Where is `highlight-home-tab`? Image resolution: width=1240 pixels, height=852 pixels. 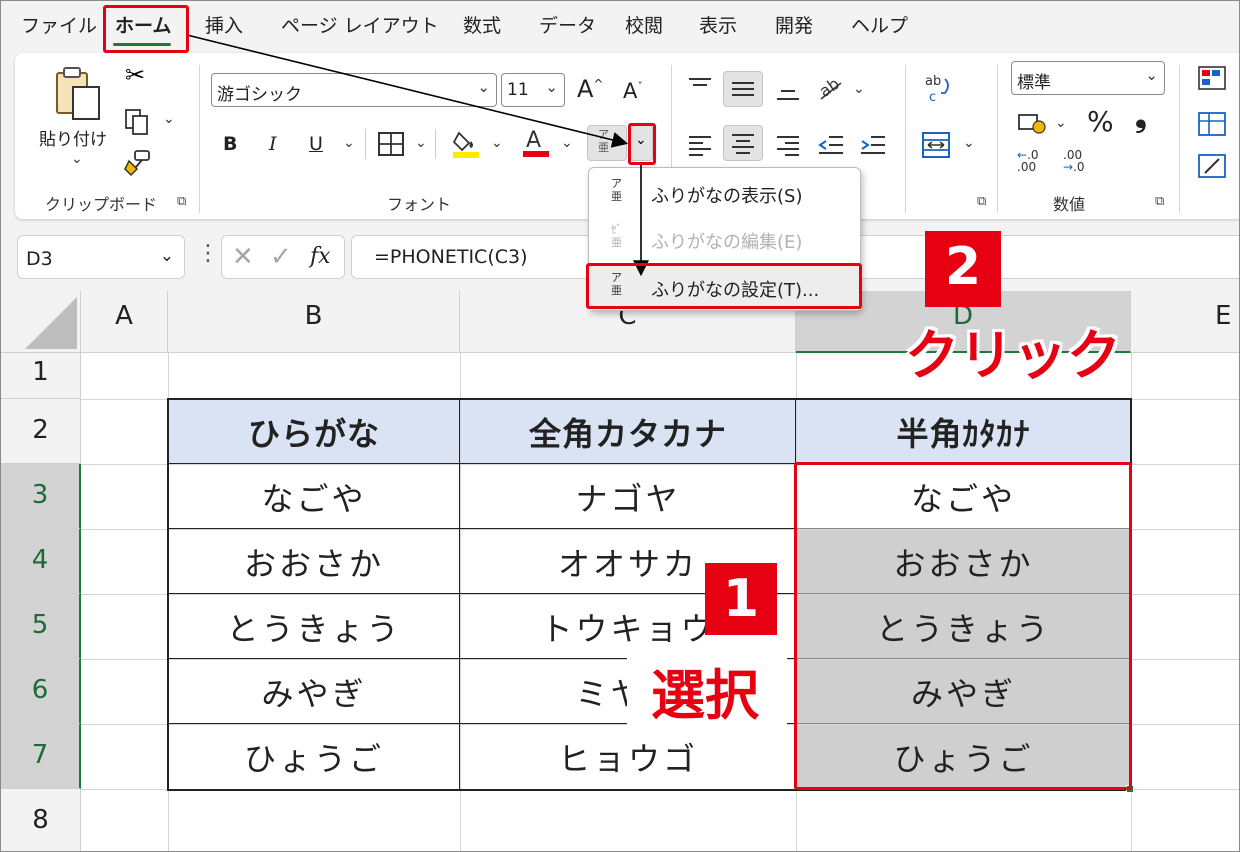 highlight-home-tab is located at coordinates (146, 29).